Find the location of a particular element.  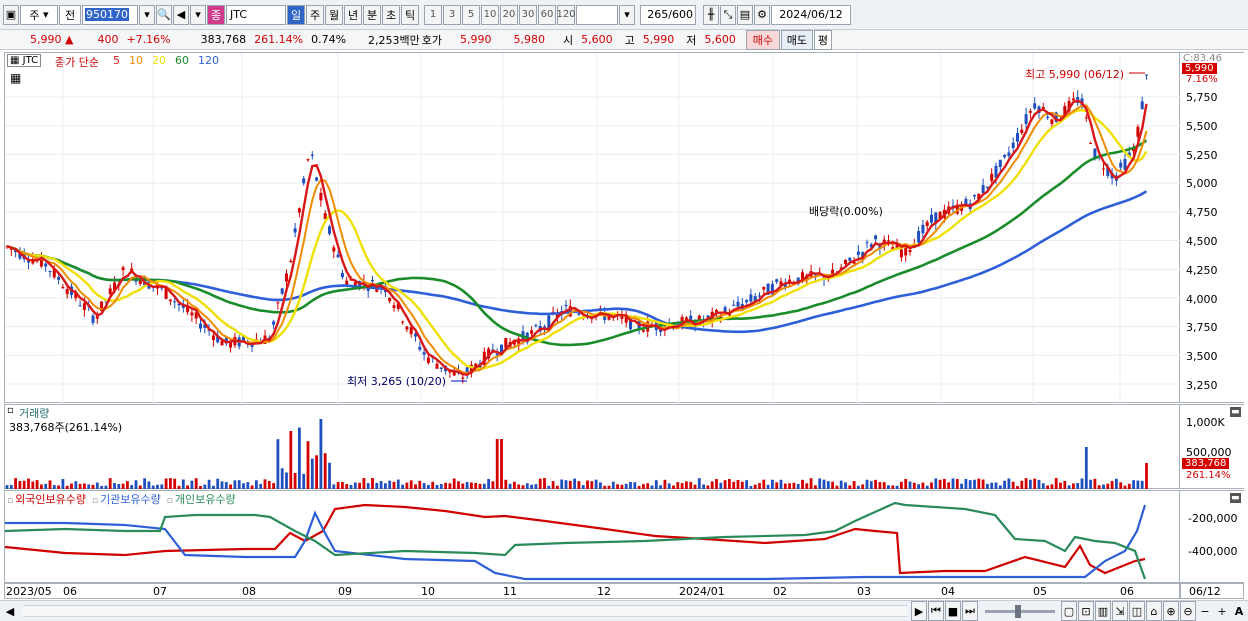

price-tick: 4,250 is located at coordinates (1202, 270).